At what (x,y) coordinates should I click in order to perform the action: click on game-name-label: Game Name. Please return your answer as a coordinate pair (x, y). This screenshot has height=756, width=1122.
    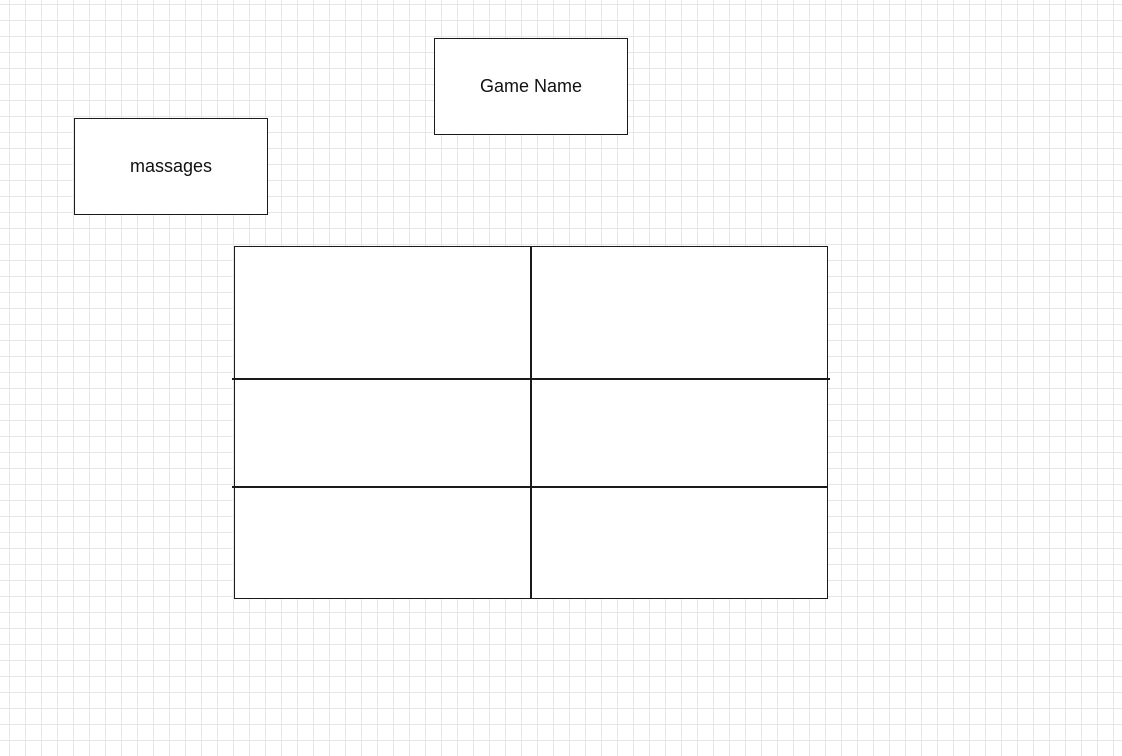
    Looking at the image, I should click on (531, 86).